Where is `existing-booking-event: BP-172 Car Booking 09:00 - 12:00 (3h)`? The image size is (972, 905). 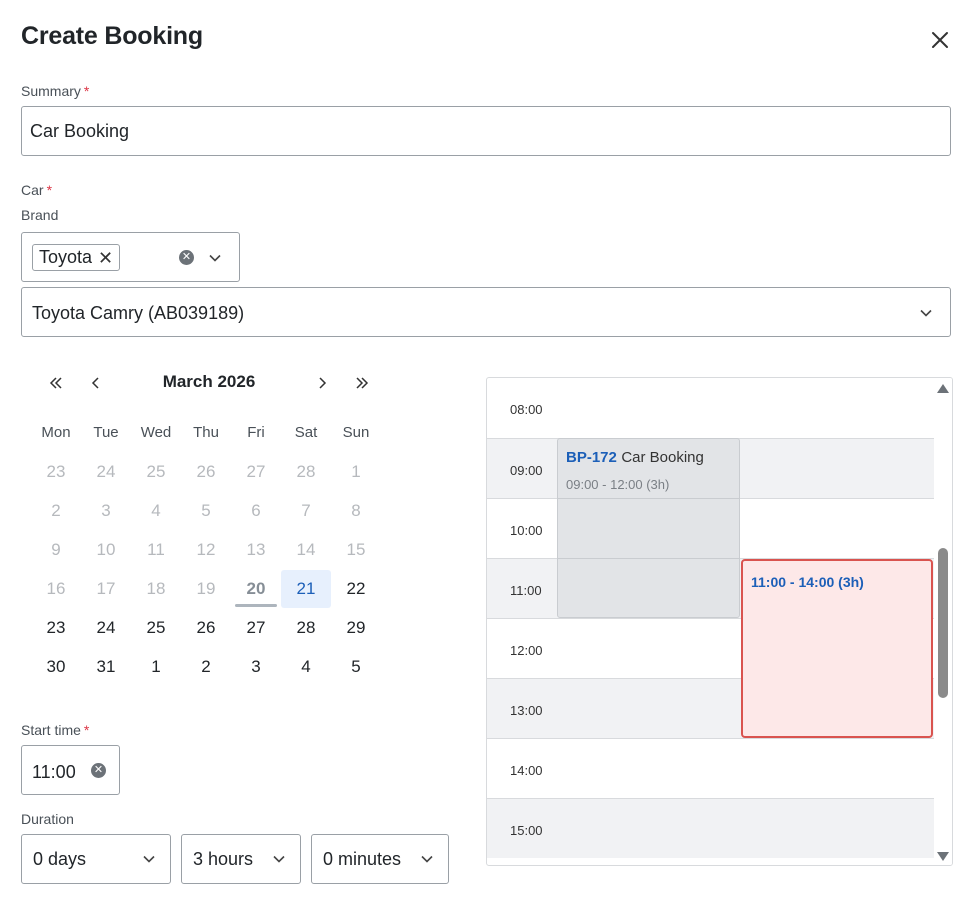
existing-booking-event: BP-172 Car Booking 09:00 - 12:00 (3h) is located at coordinates (648, 528).